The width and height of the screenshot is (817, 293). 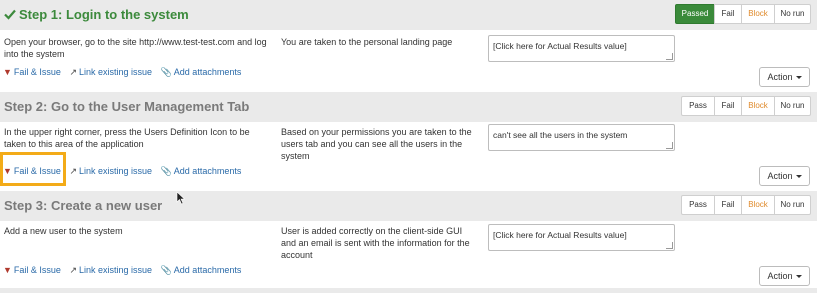 What do you see at coordinates (784, 276) in the screenshot?
I see `step-3-action-button: Action` at bounding box center [784, 276].